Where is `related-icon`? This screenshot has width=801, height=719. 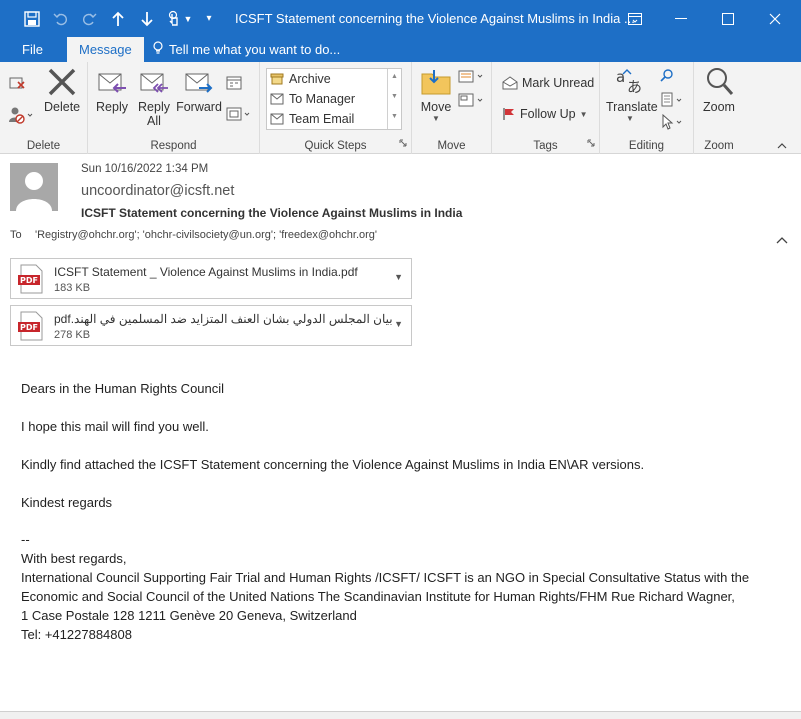 related-icon is located at coordinates (673, 100).